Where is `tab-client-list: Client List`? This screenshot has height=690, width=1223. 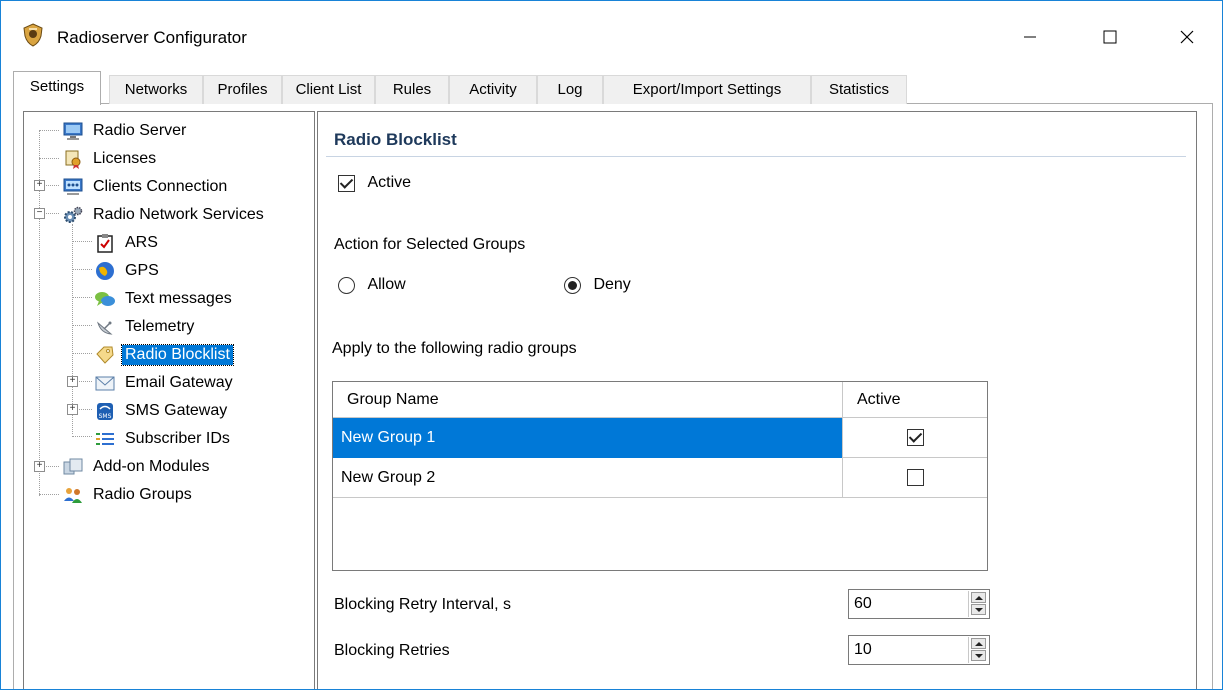 tab-client-list: Client List is located at coordinates (328, 89).